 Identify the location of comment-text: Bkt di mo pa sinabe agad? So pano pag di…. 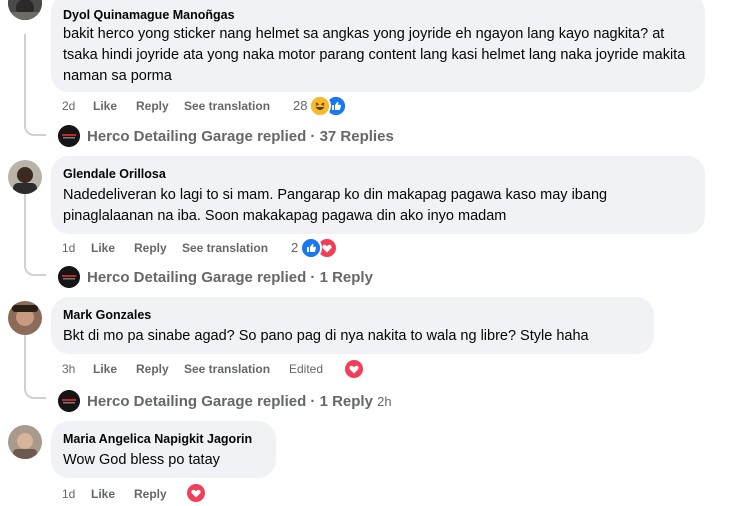
(326, 336).